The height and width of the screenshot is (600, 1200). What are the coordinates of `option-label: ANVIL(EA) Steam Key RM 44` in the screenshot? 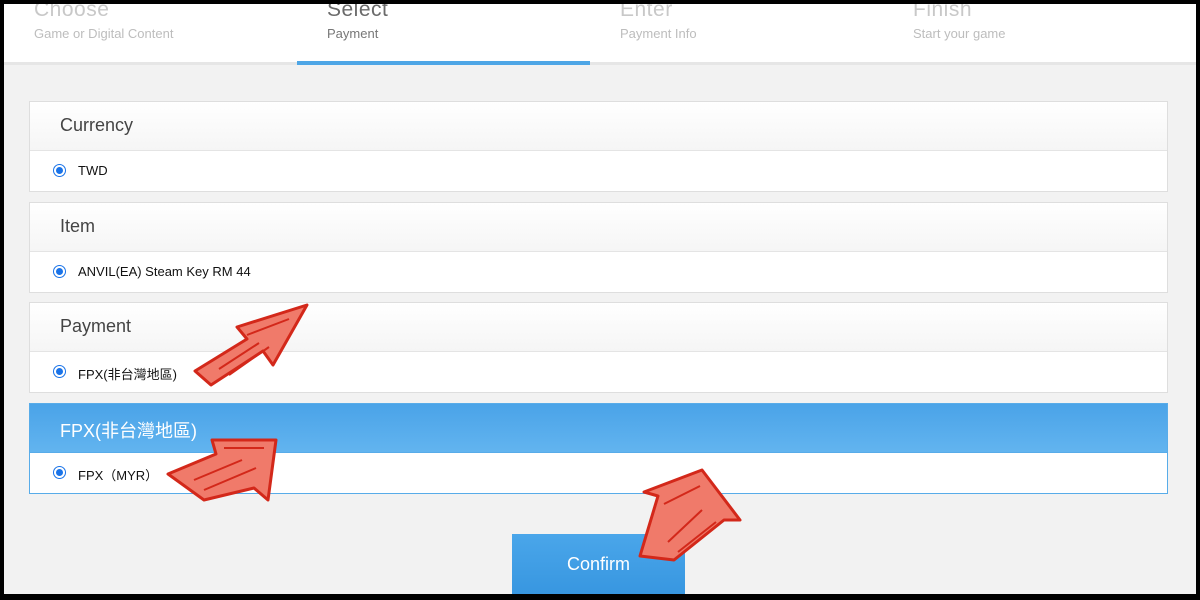 It's located at (164, 271).